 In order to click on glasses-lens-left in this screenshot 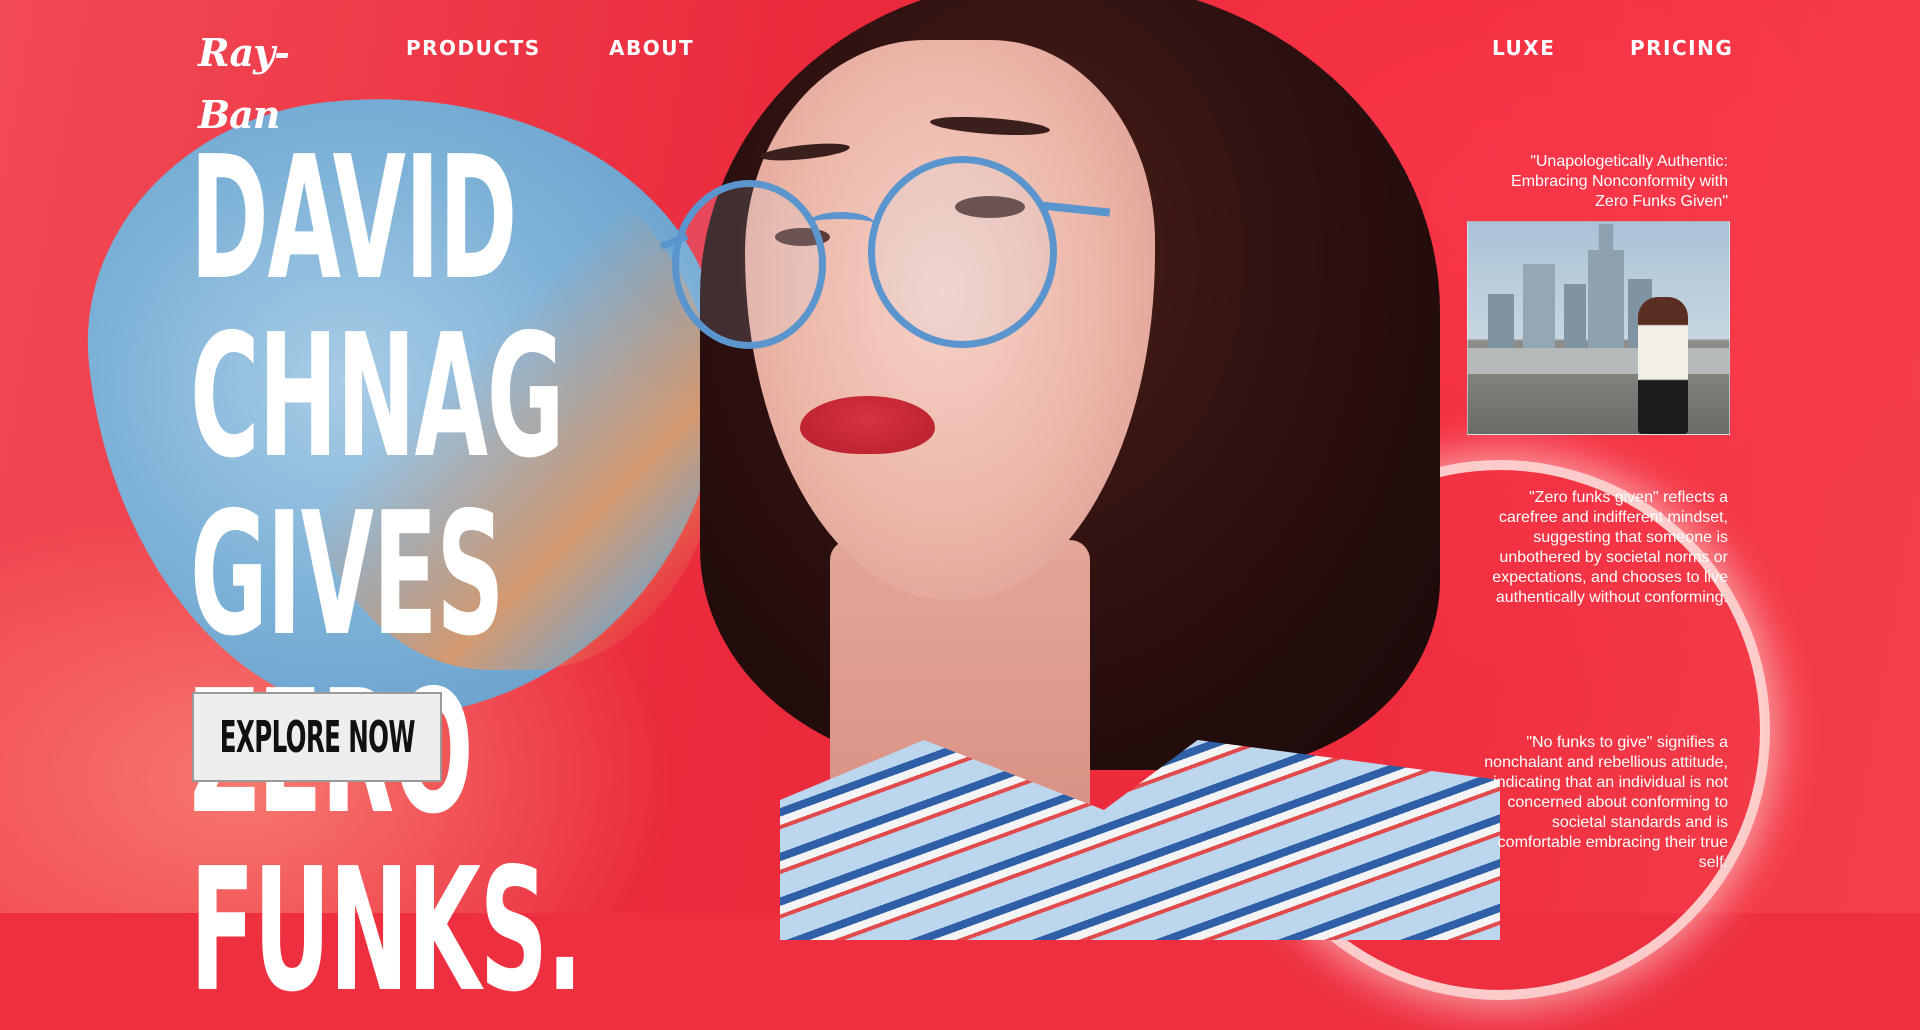, I will do `click(749, 264)`.